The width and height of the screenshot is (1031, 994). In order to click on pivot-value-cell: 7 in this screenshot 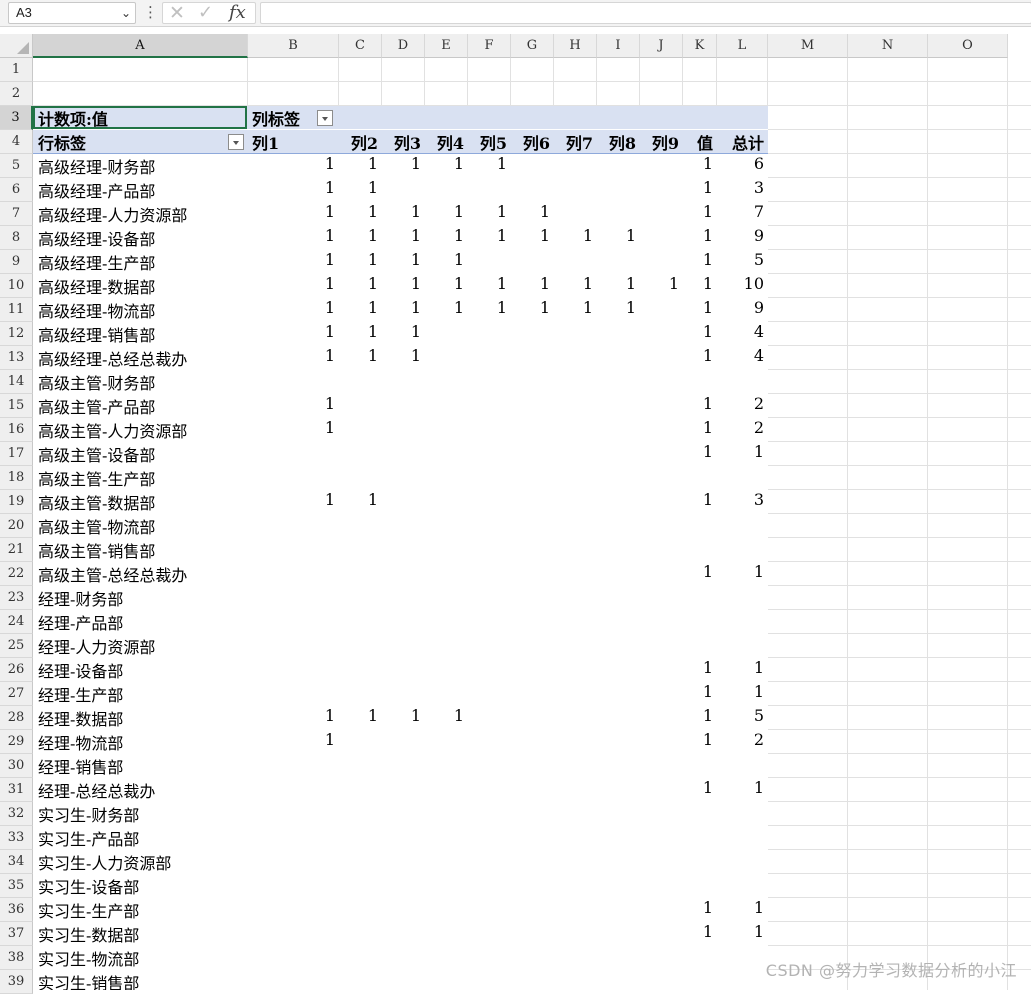, I will do `click(740, 214)`.